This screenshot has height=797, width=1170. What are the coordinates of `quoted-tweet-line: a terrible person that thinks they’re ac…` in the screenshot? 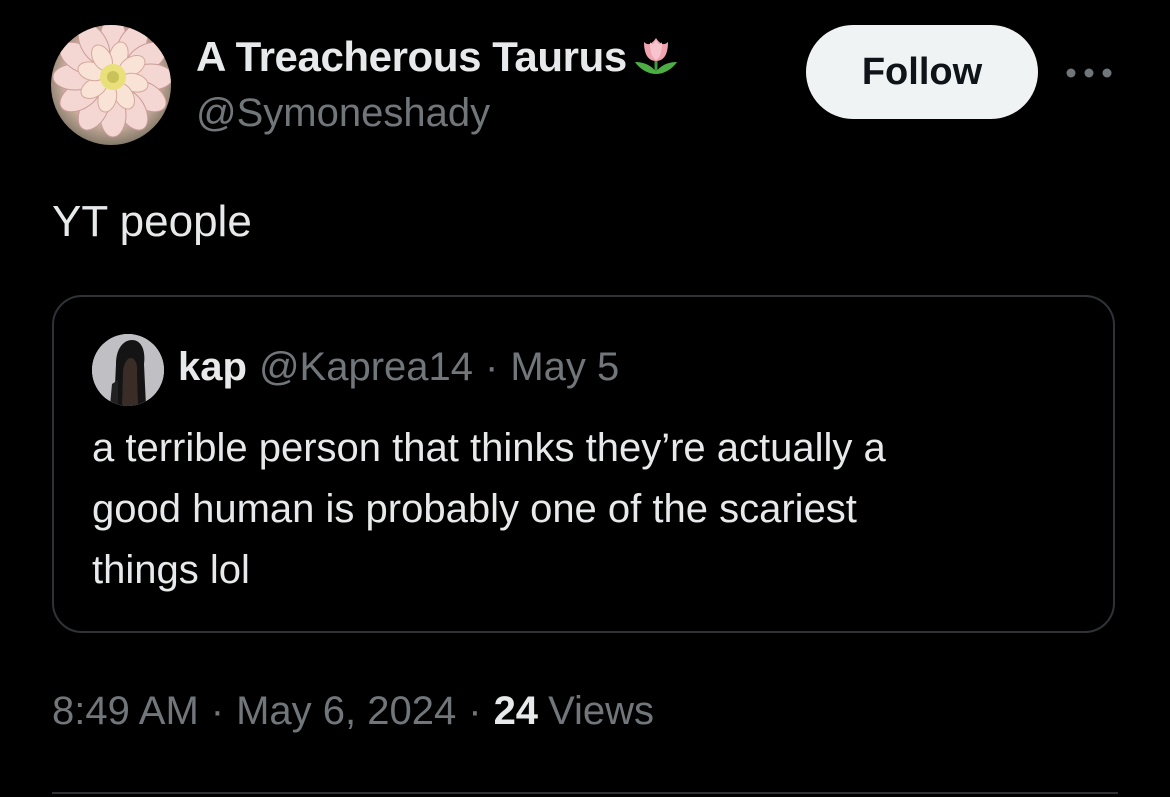 It's located at (489, 448).